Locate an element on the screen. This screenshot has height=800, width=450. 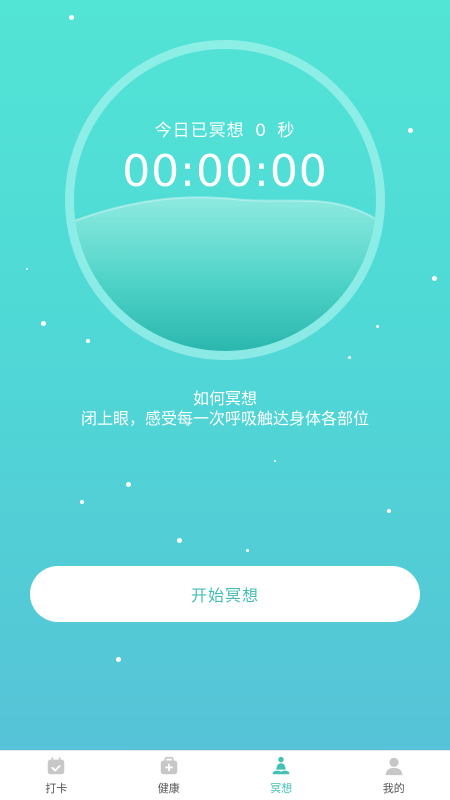
tab-label: 打卡 is located at coordinates (56, 788).